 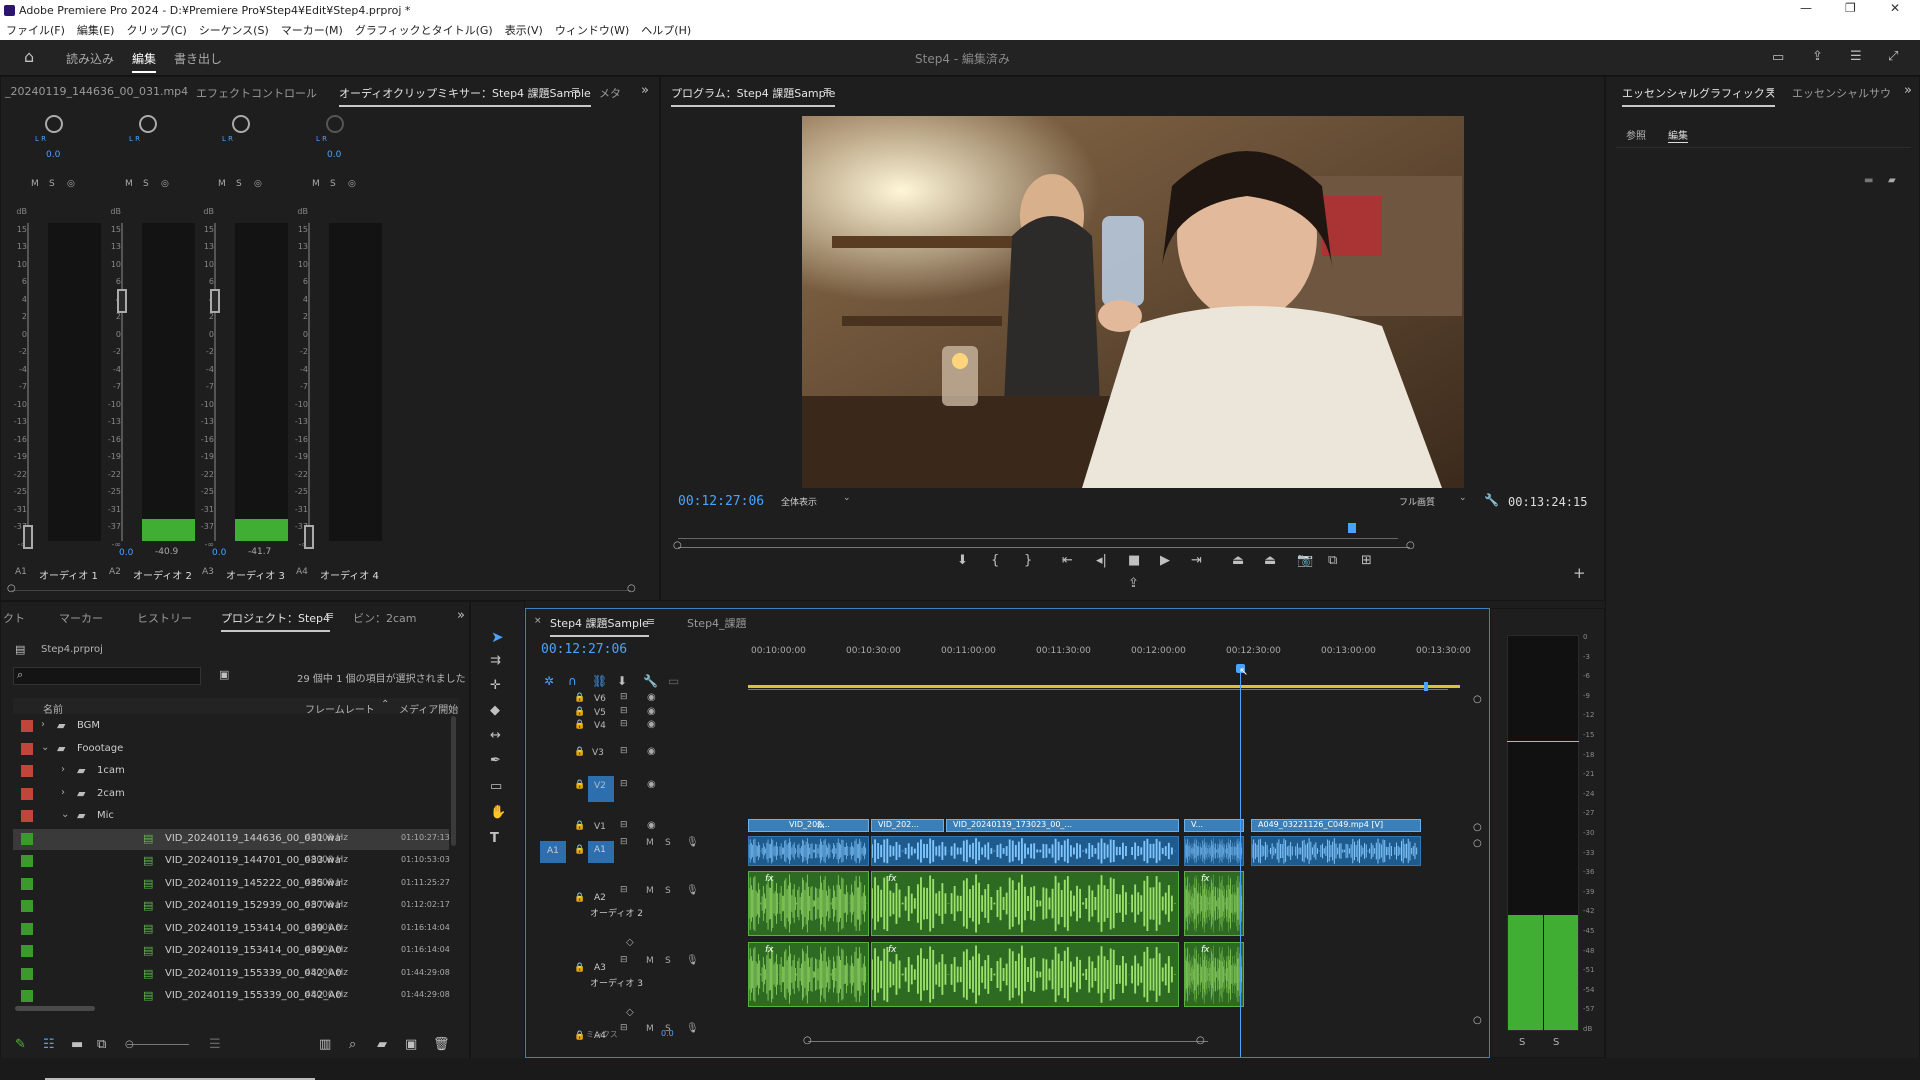 I want to click on extract-icon: ⏏, so click(x=1270, y=560).